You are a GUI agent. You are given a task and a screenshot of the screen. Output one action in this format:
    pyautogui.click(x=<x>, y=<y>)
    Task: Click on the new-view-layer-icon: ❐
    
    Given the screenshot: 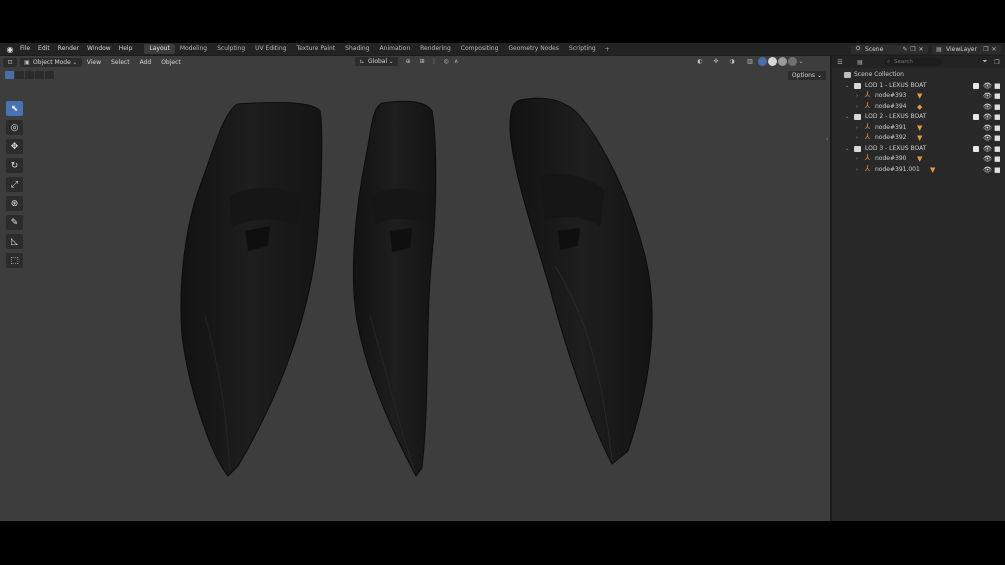 What is the action you would take?
    pyautogui.click(x=986, y=49)
    